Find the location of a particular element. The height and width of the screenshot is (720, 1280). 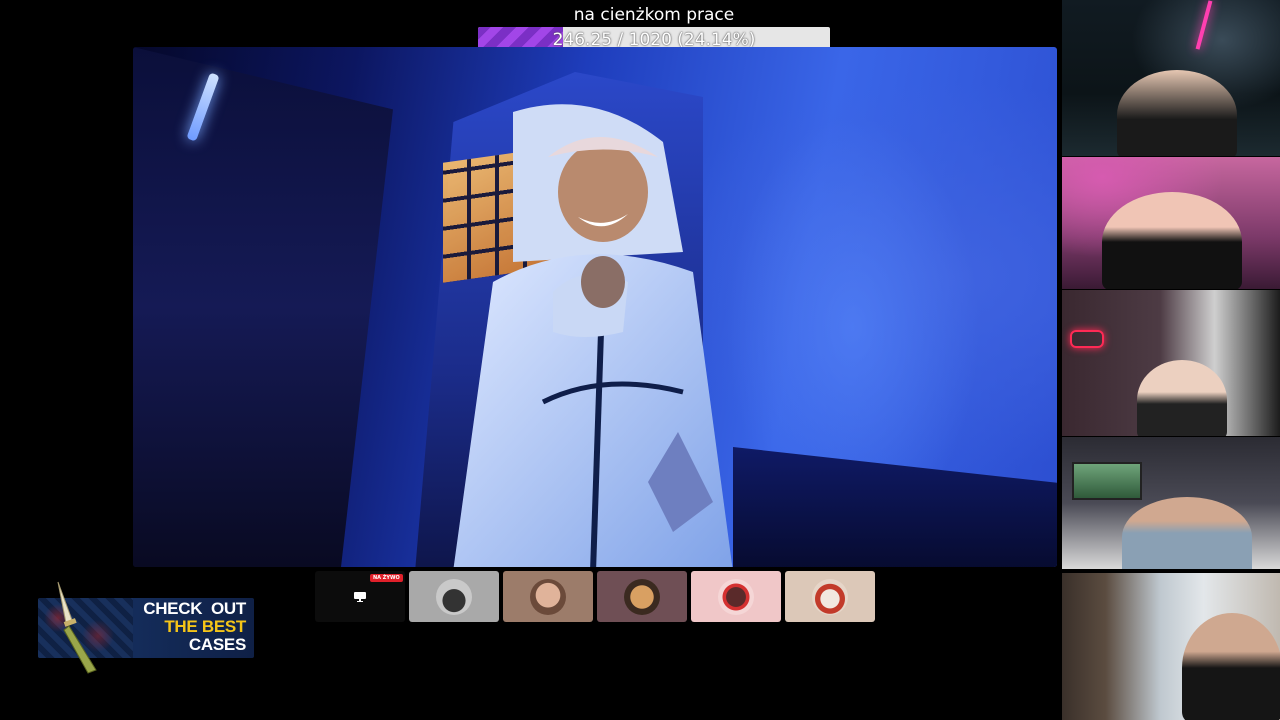

ad-line-1: CHECK OUT is located at coordinates (194, 608).